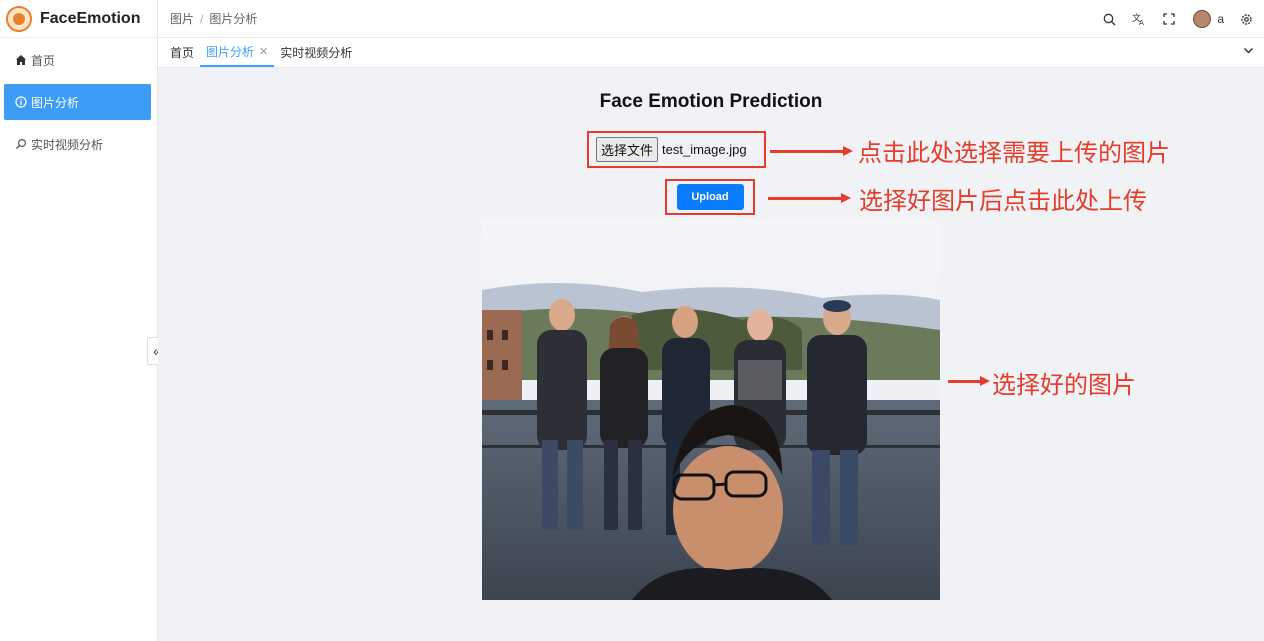 This screenshot has width=1264, height=641. What do you see at coordinates (233, 19) in the screenshot?
I see `breadcrumb-item: 图片分析` at bounding box center [233, 19].